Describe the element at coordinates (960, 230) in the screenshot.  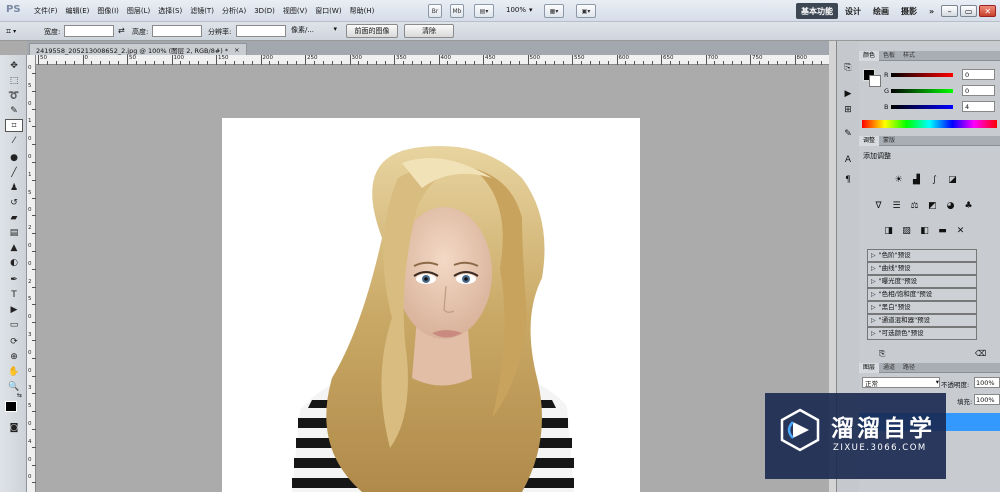
I see `selective-color-icon: ✕` at that location.